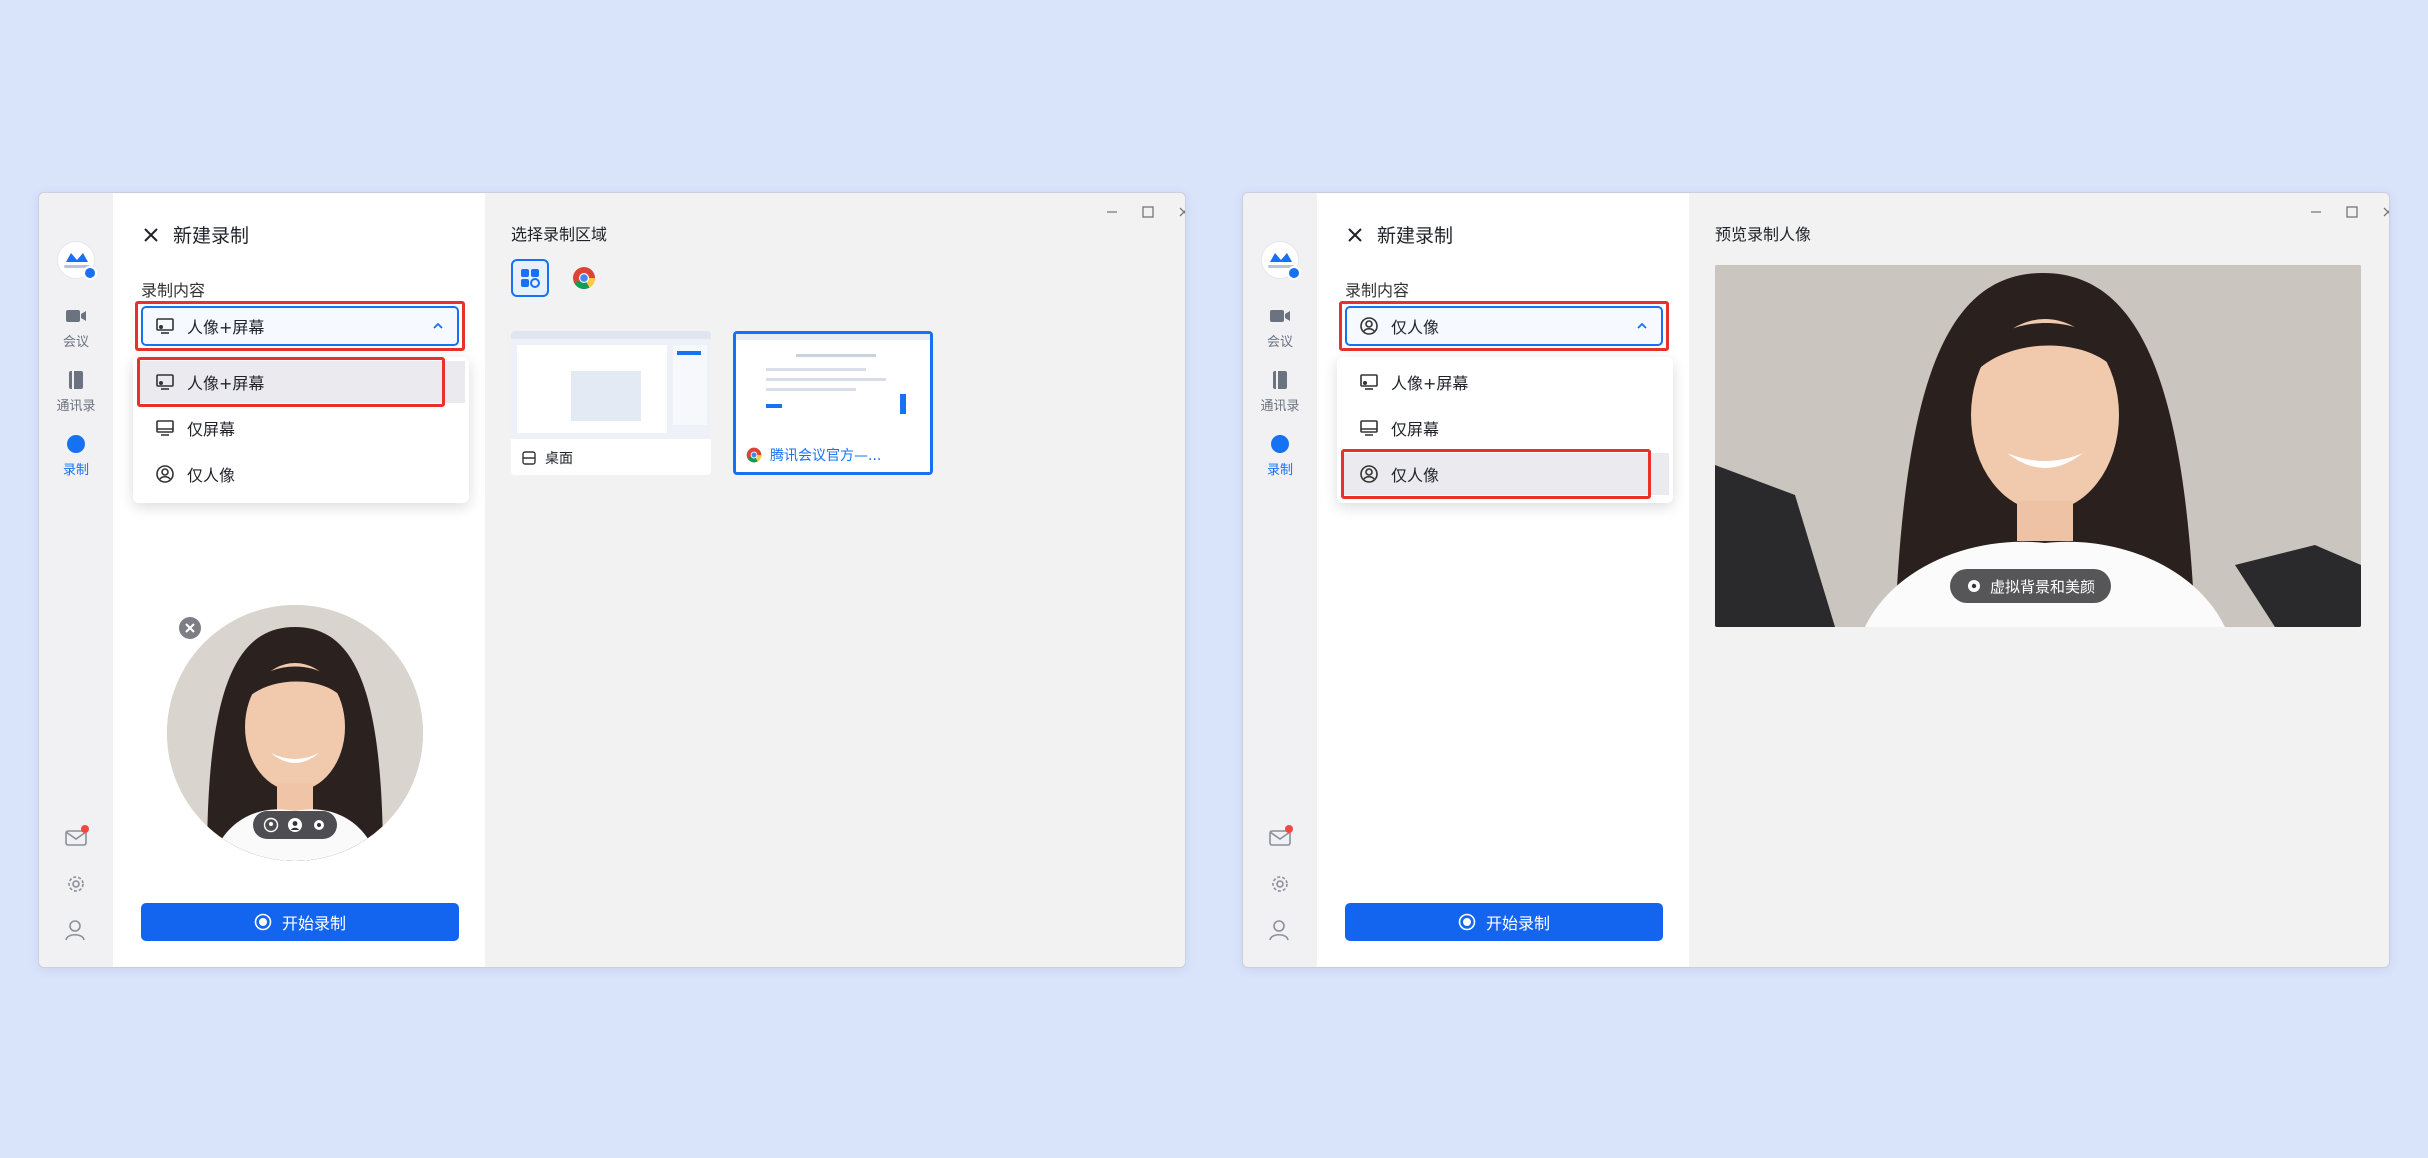 The width and height of the screenshot is (2428, 1158). I want to click on portrait-controls, so click(295, 825).